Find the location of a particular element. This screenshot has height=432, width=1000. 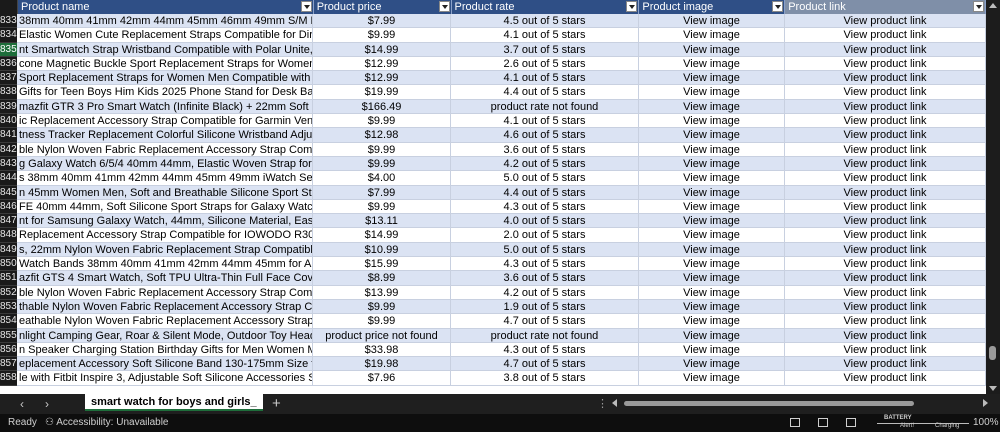

column-header-product-image: Product image is located at coordinates (712, 7).